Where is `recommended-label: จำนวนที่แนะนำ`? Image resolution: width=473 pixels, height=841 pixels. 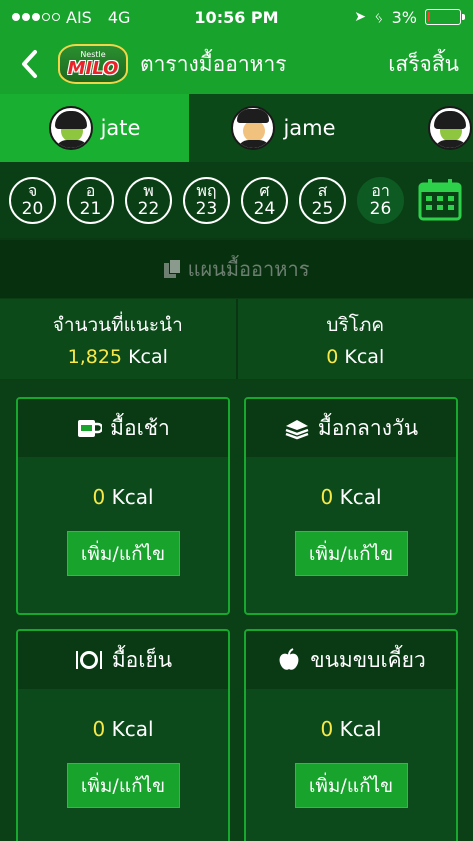 recommended-label: จำนวนที่แนะนำ is located at coordinates (117, 325).